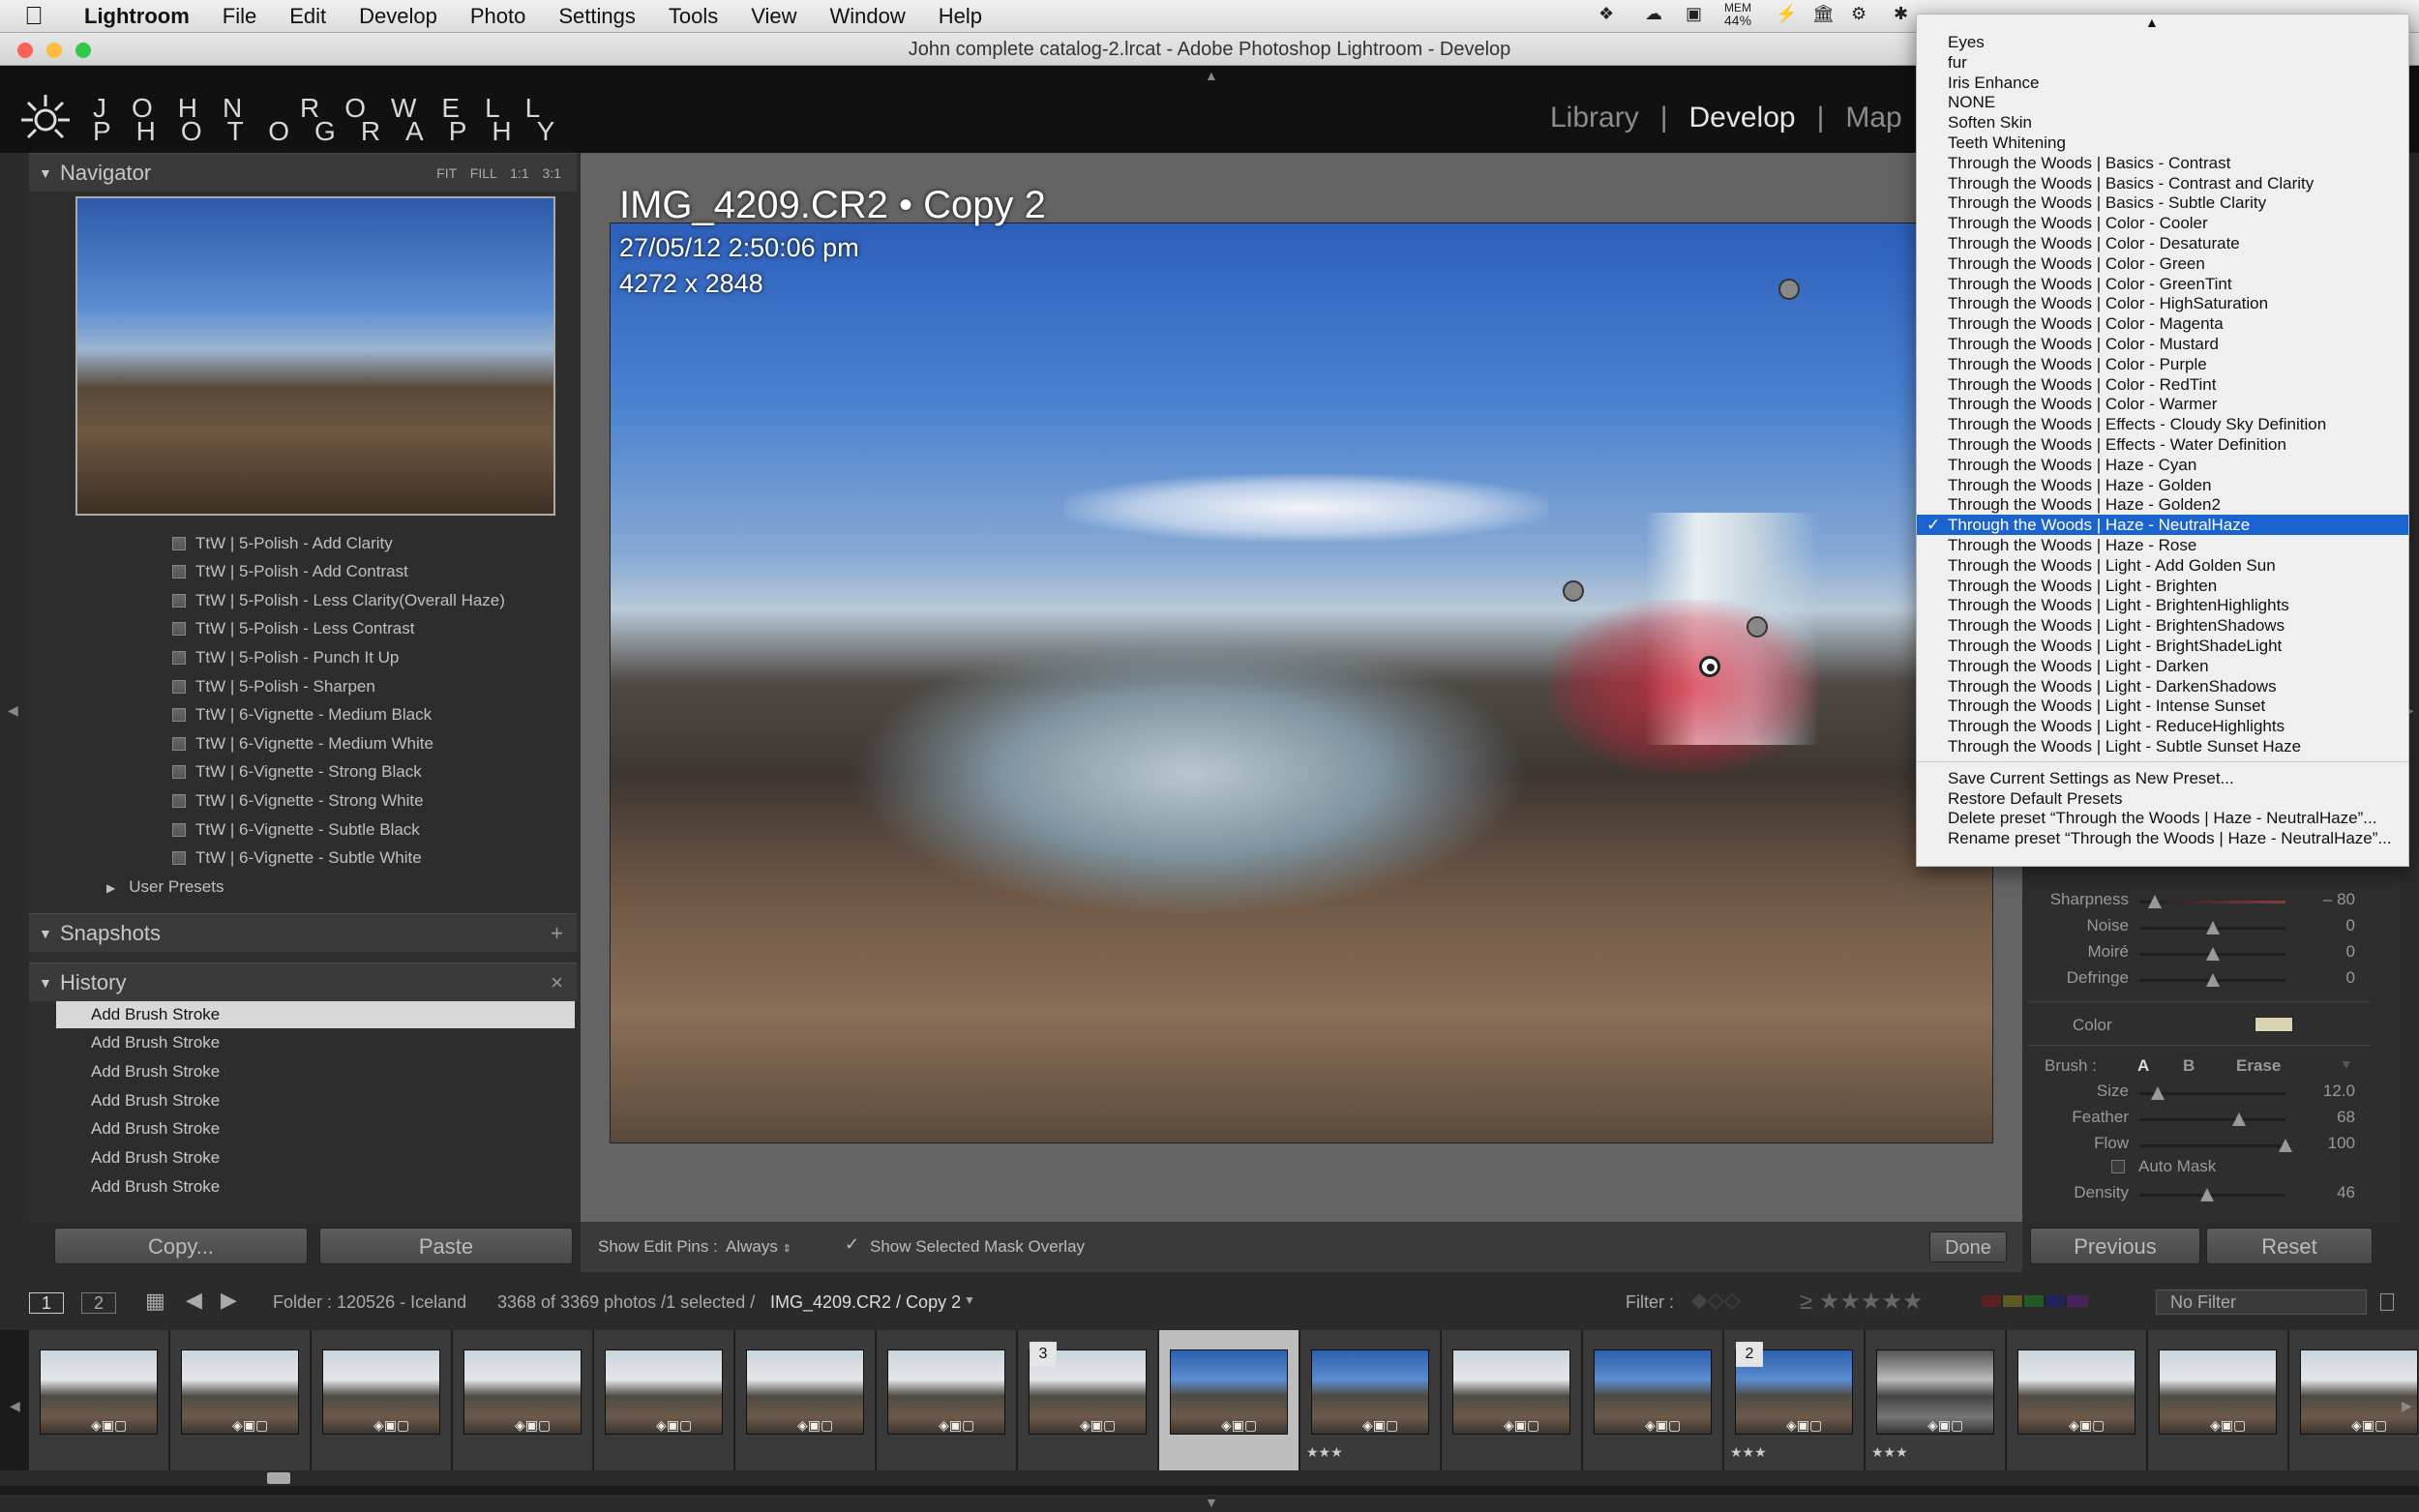 This screenshot has height=1512, width=2419. What do you see at coordinates (1654, 14) in the screenshot?
I see `creative-cloud-icon: ☁` at bounding box center [1654, 14].